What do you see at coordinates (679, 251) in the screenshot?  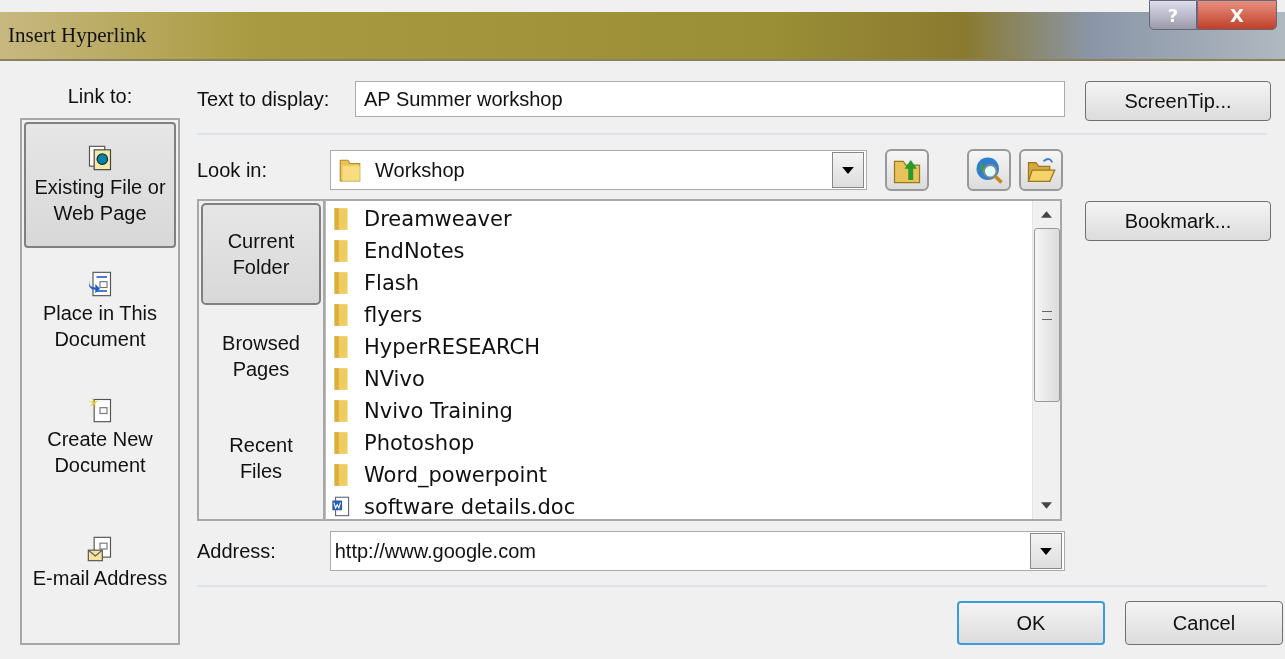 I see `file-item: EndNotes` at bounding box center [679, 251].